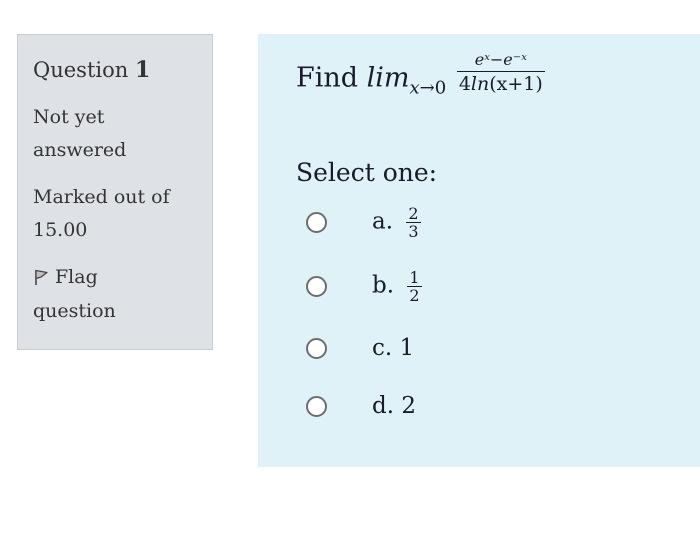 This screenshot has width=700, height=535. Describe the element at coordinates (364, 286) in the screenshot. I see `option-b: b. 12` at that location.